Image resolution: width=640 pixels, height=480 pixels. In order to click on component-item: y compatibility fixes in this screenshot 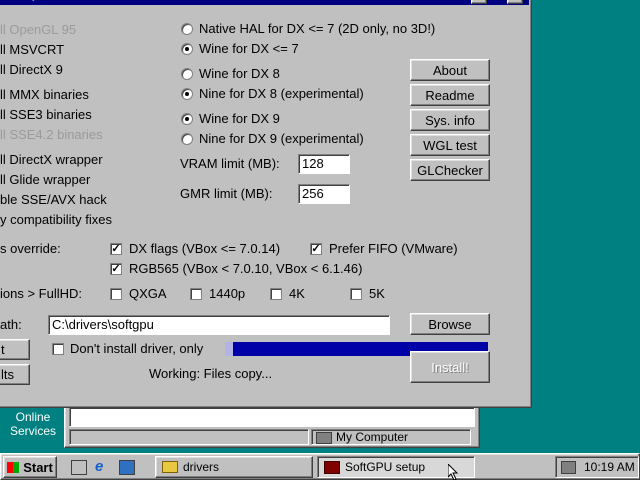, I will do `click(56, 220)`.